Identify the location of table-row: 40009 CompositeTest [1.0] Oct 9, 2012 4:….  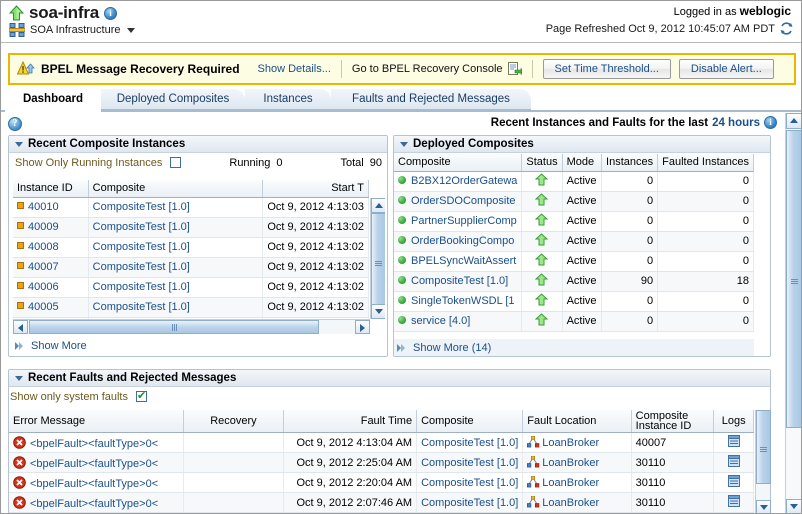
(191, 227).